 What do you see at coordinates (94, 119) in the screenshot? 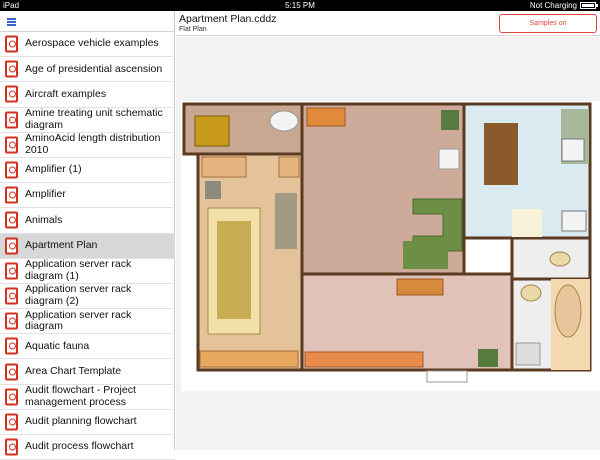
I see `list-item-label: Amine treating unit schematic diagram` at bounding box center [94, 119].